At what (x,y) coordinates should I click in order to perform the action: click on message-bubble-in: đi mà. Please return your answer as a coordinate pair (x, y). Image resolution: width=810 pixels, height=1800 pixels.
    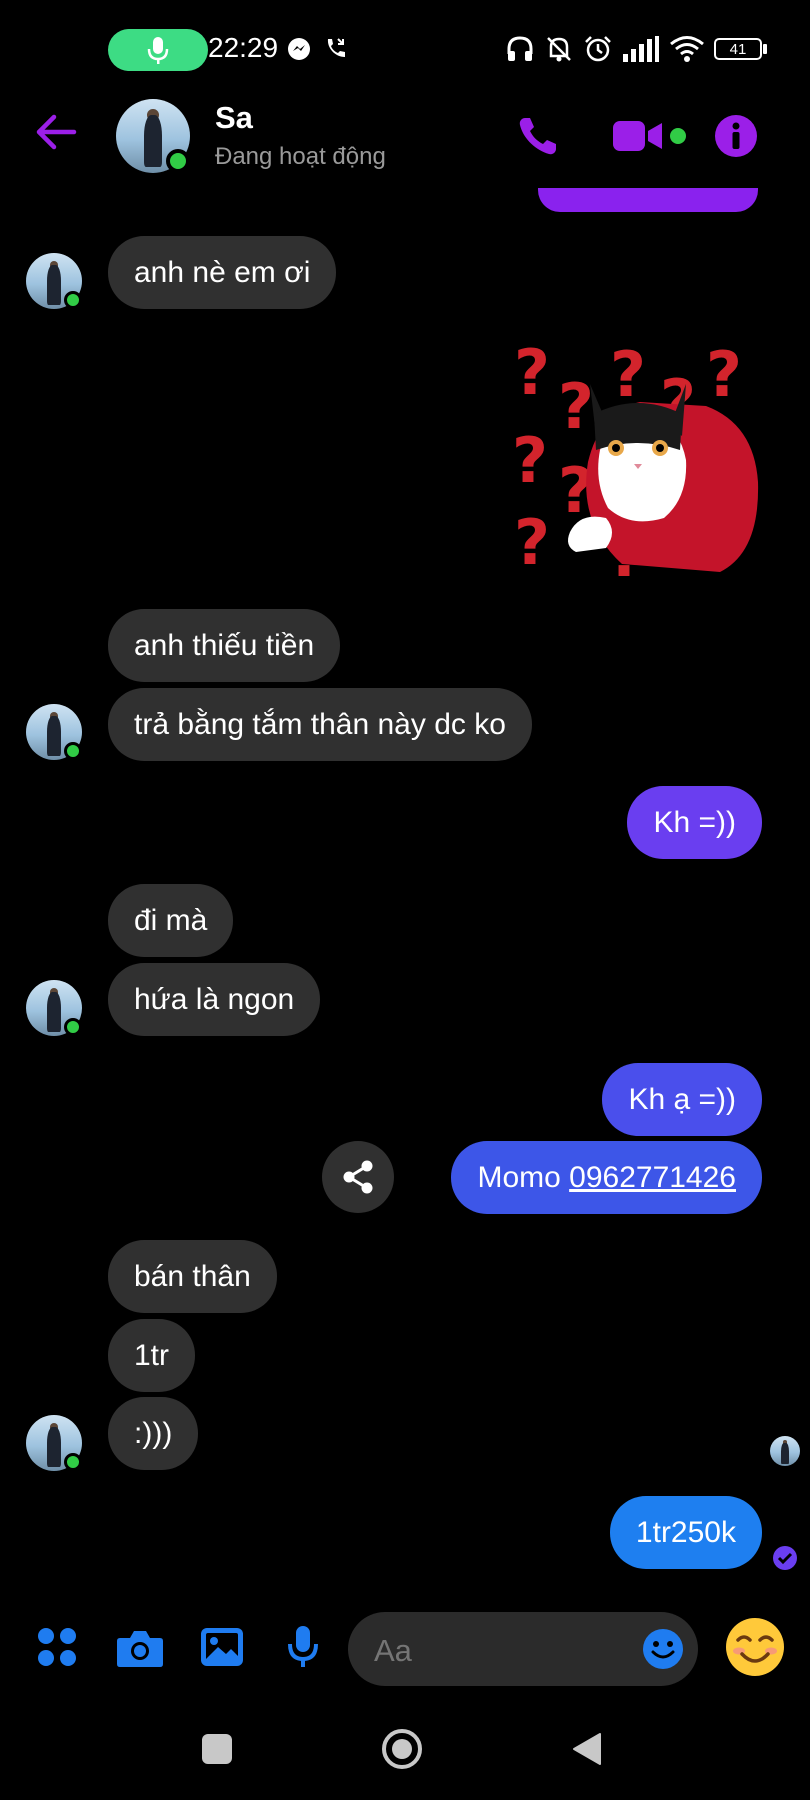
    Looking at the image, I should click on (171, 920).